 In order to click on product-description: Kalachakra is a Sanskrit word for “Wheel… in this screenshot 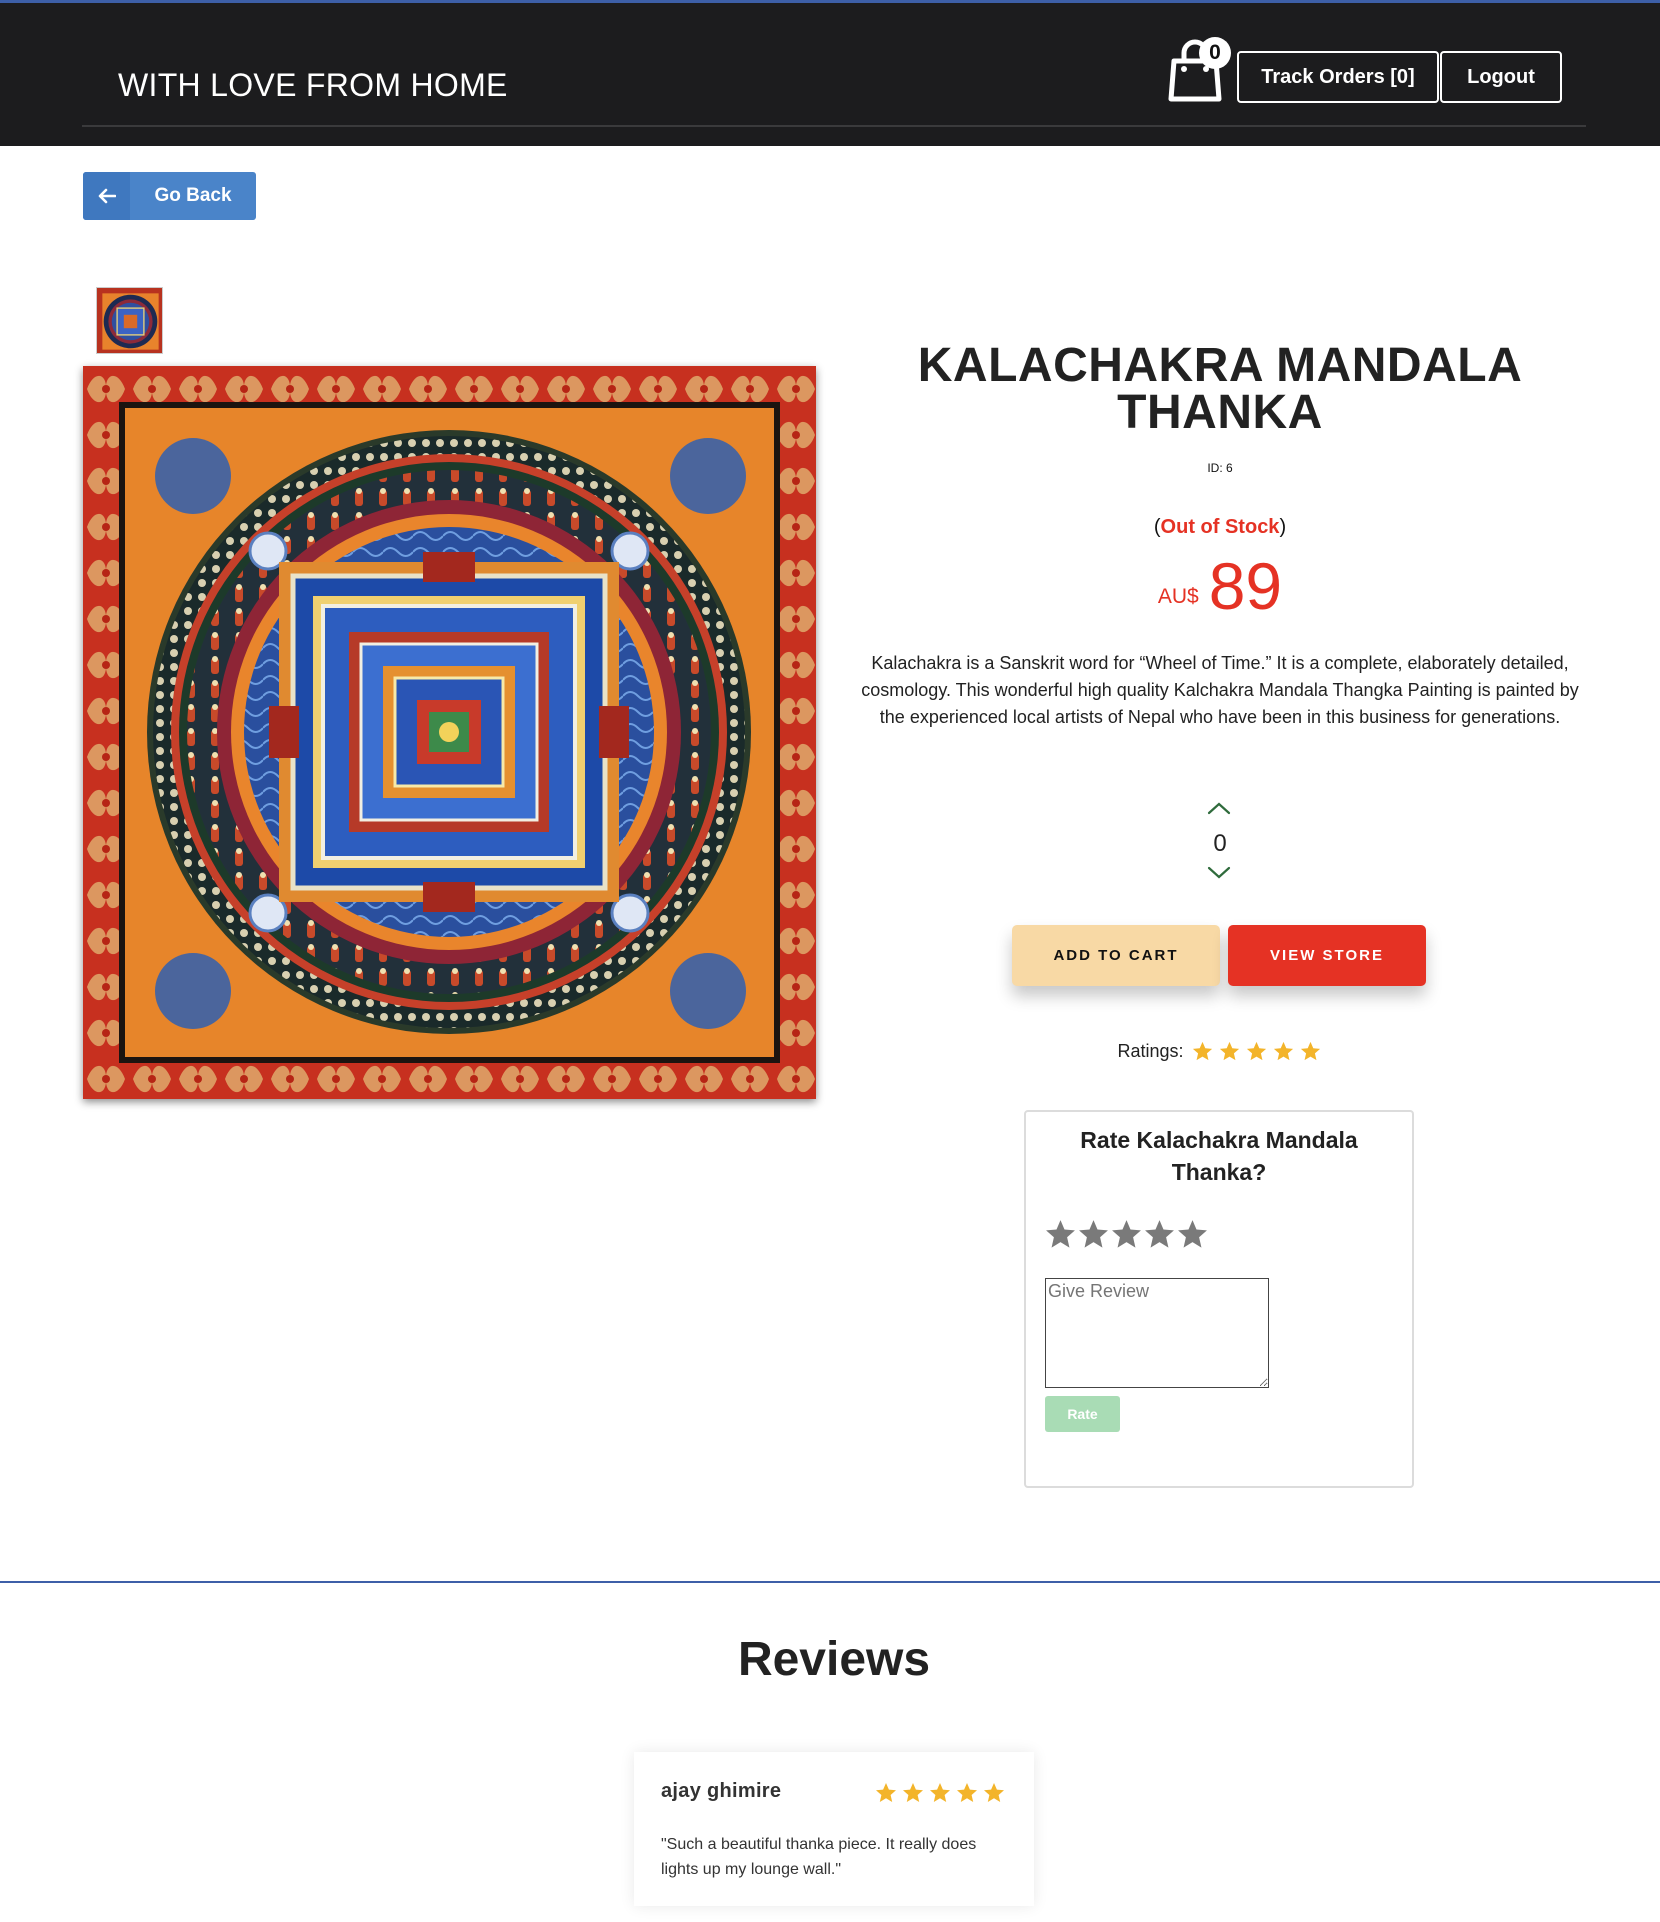, I will do `click(1220, 690)`.